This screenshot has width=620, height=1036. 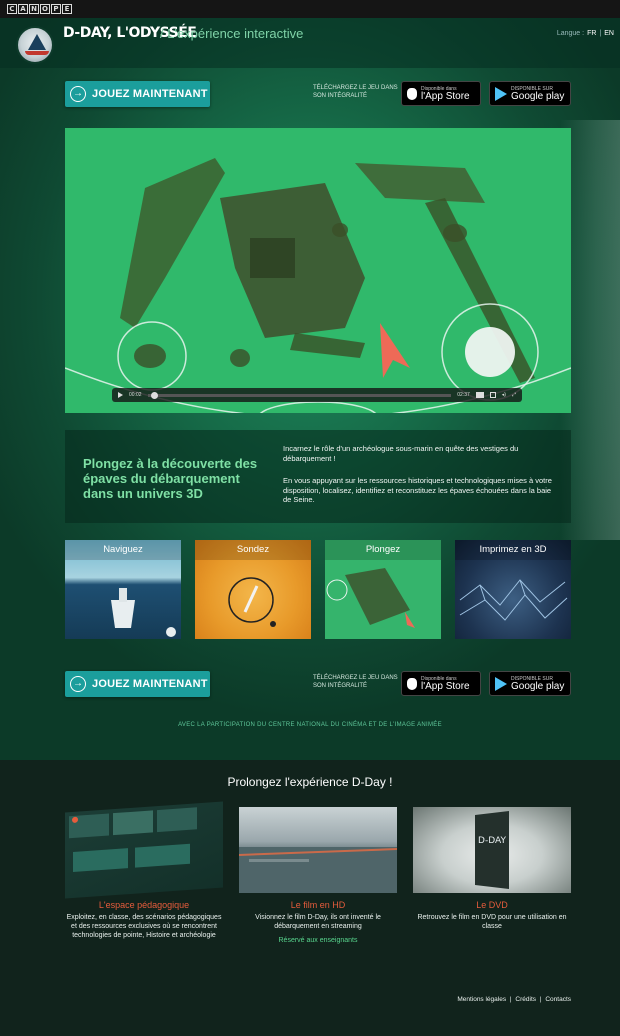 What do you see at coordinates (479, 395) in the screenshot?
I see `captions-icon` at bounding box center [479, 395].